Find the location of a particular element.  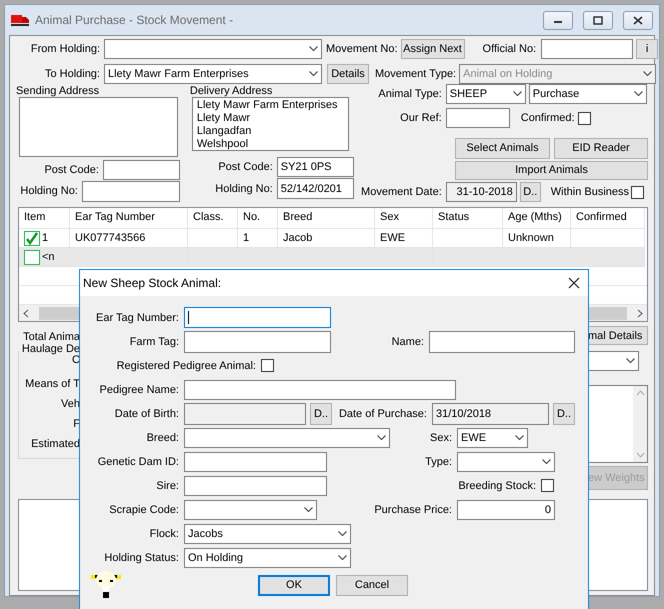

import-animals-button: Import Animals is located at coordinates (551, 170).